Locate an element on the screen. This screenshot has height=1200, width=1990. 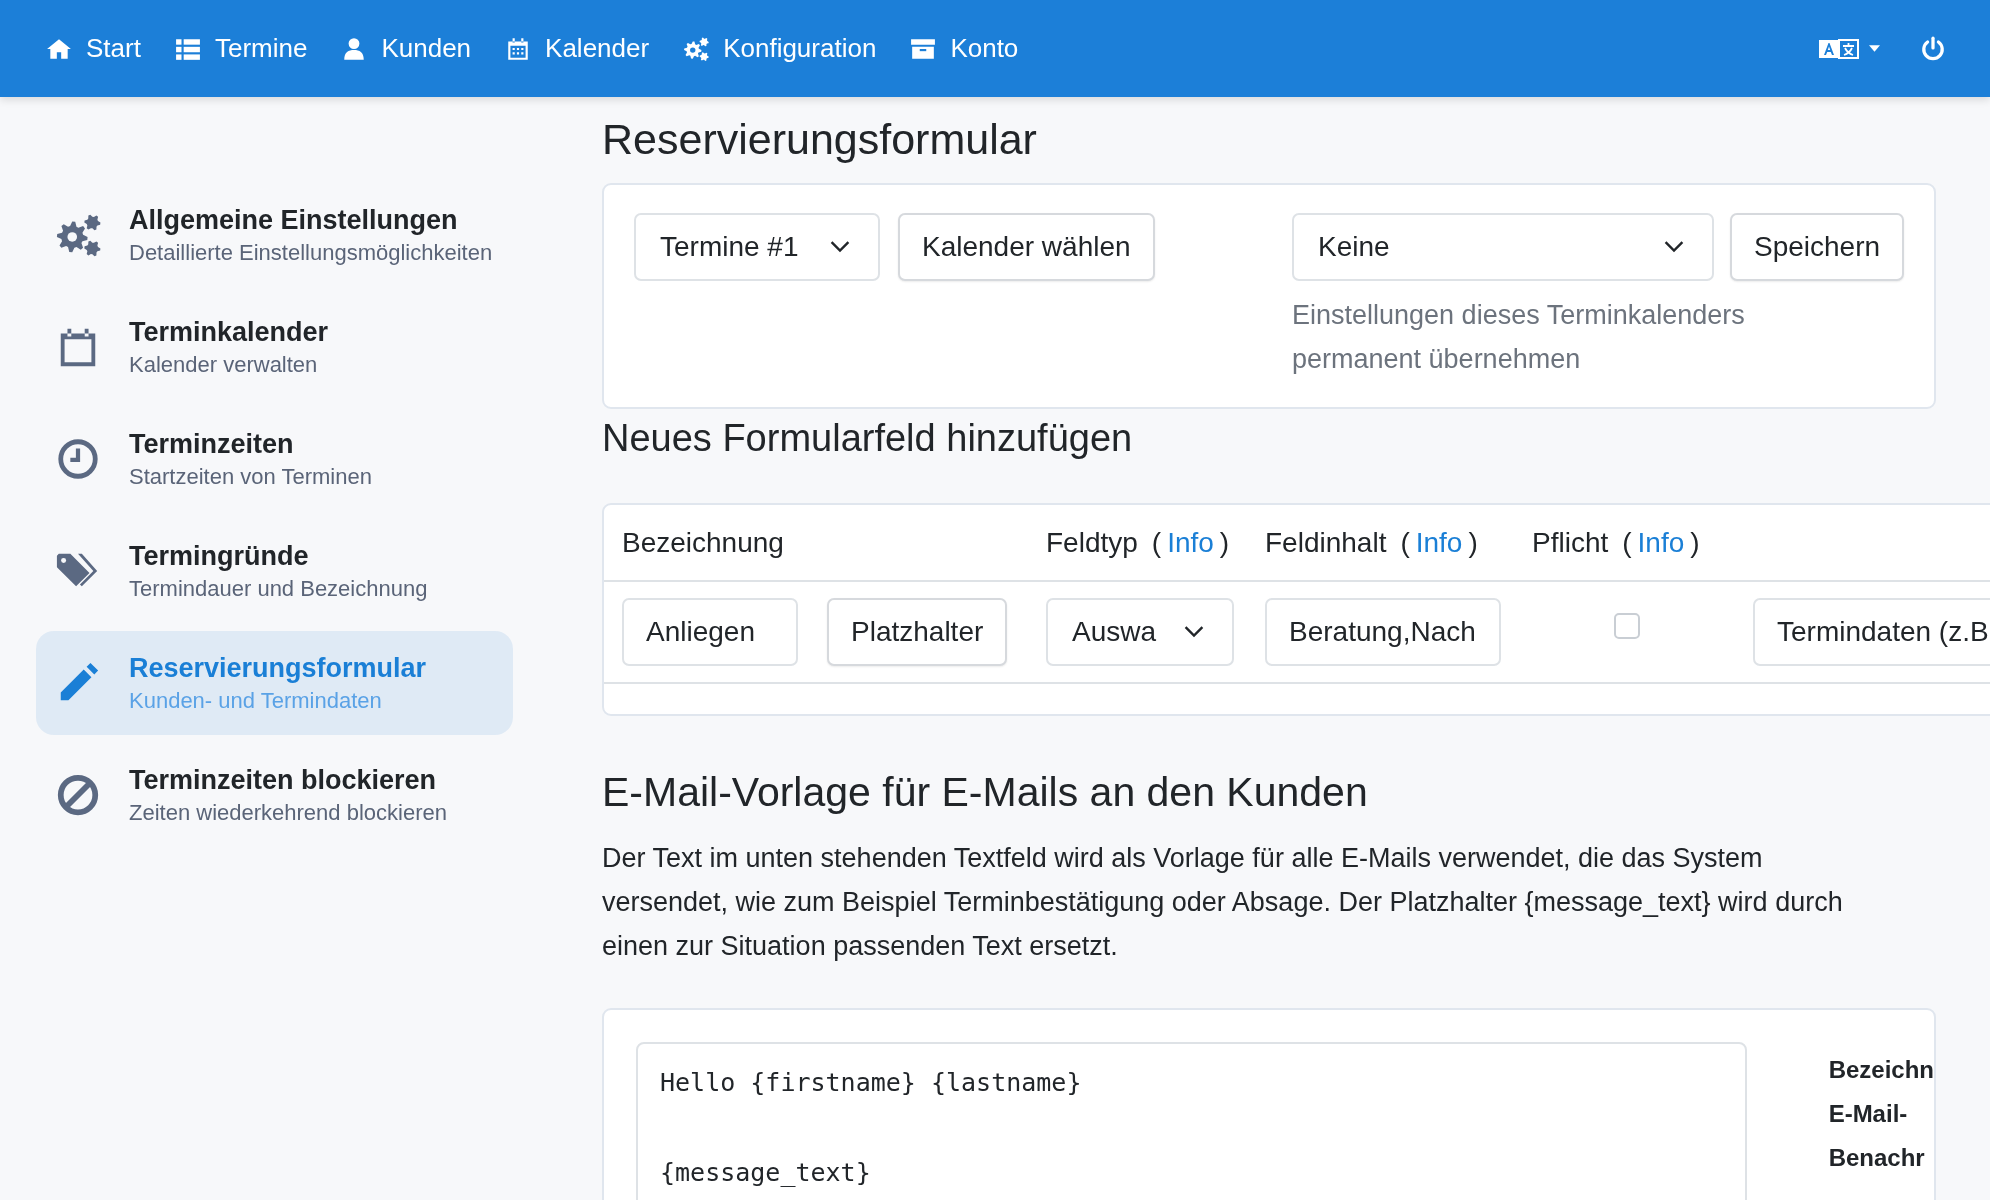
clock-icon is located at coordinates (78, 459).